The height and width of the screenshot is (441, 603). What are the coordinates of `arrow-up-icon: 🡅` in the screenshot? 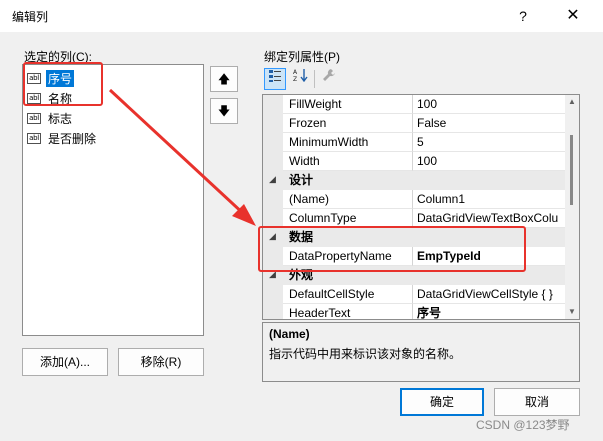 It's located at (224, 79).